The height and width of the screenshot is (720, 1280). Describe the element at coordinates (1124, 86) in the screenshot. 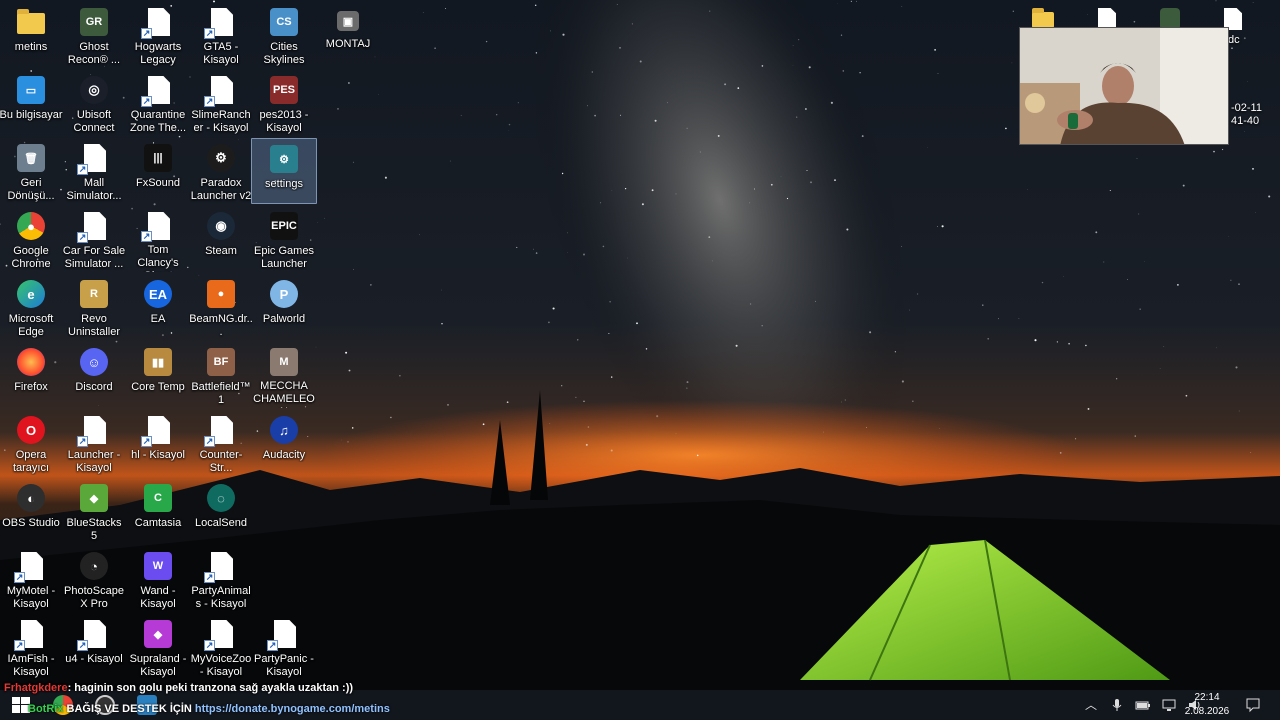

I see `webcam-feed` at that location.